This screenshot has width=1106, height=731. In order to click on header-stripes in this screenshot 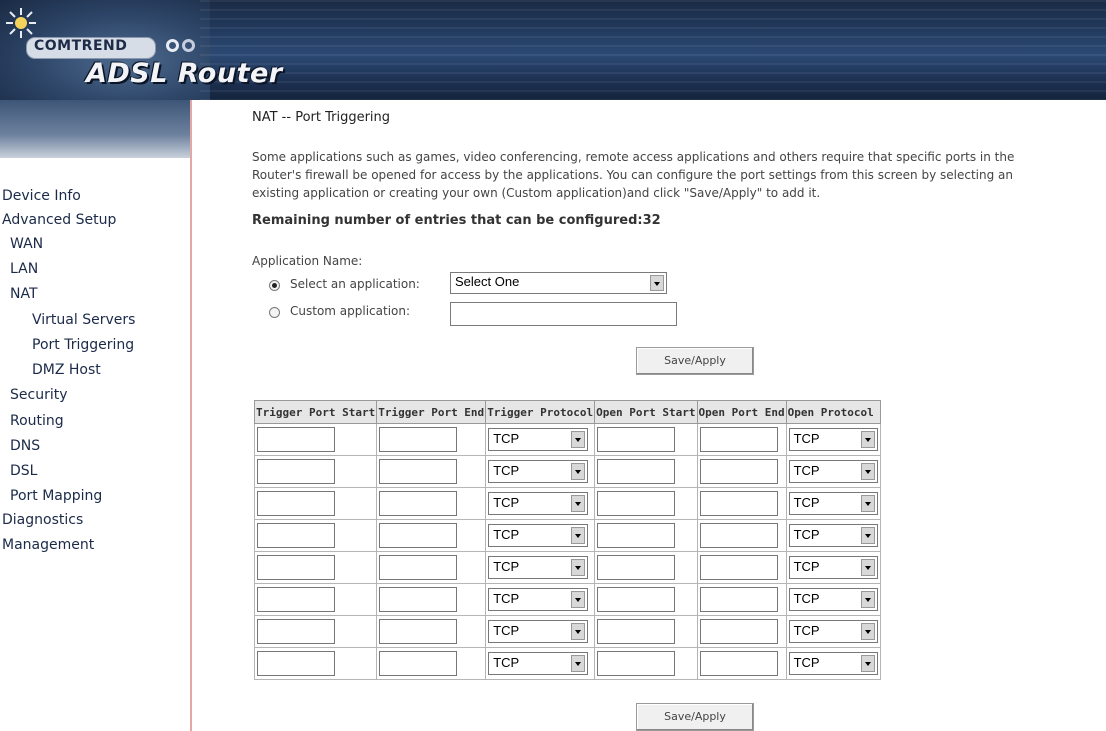, I will do `click(653, 50)`.